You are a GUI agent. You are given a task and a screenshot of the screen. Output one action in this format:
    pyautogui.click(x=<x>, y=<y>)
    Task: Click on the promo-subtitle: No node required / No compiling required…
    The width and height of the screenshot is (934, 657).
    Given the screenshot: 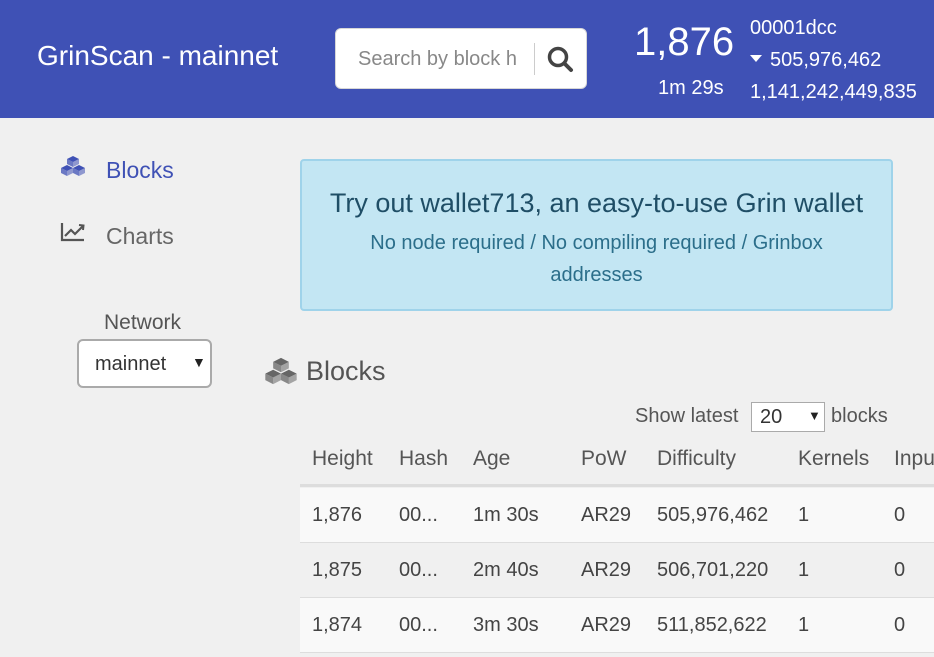 What is the action you would take?
    pyautogui.click(x=596, y=259)
    